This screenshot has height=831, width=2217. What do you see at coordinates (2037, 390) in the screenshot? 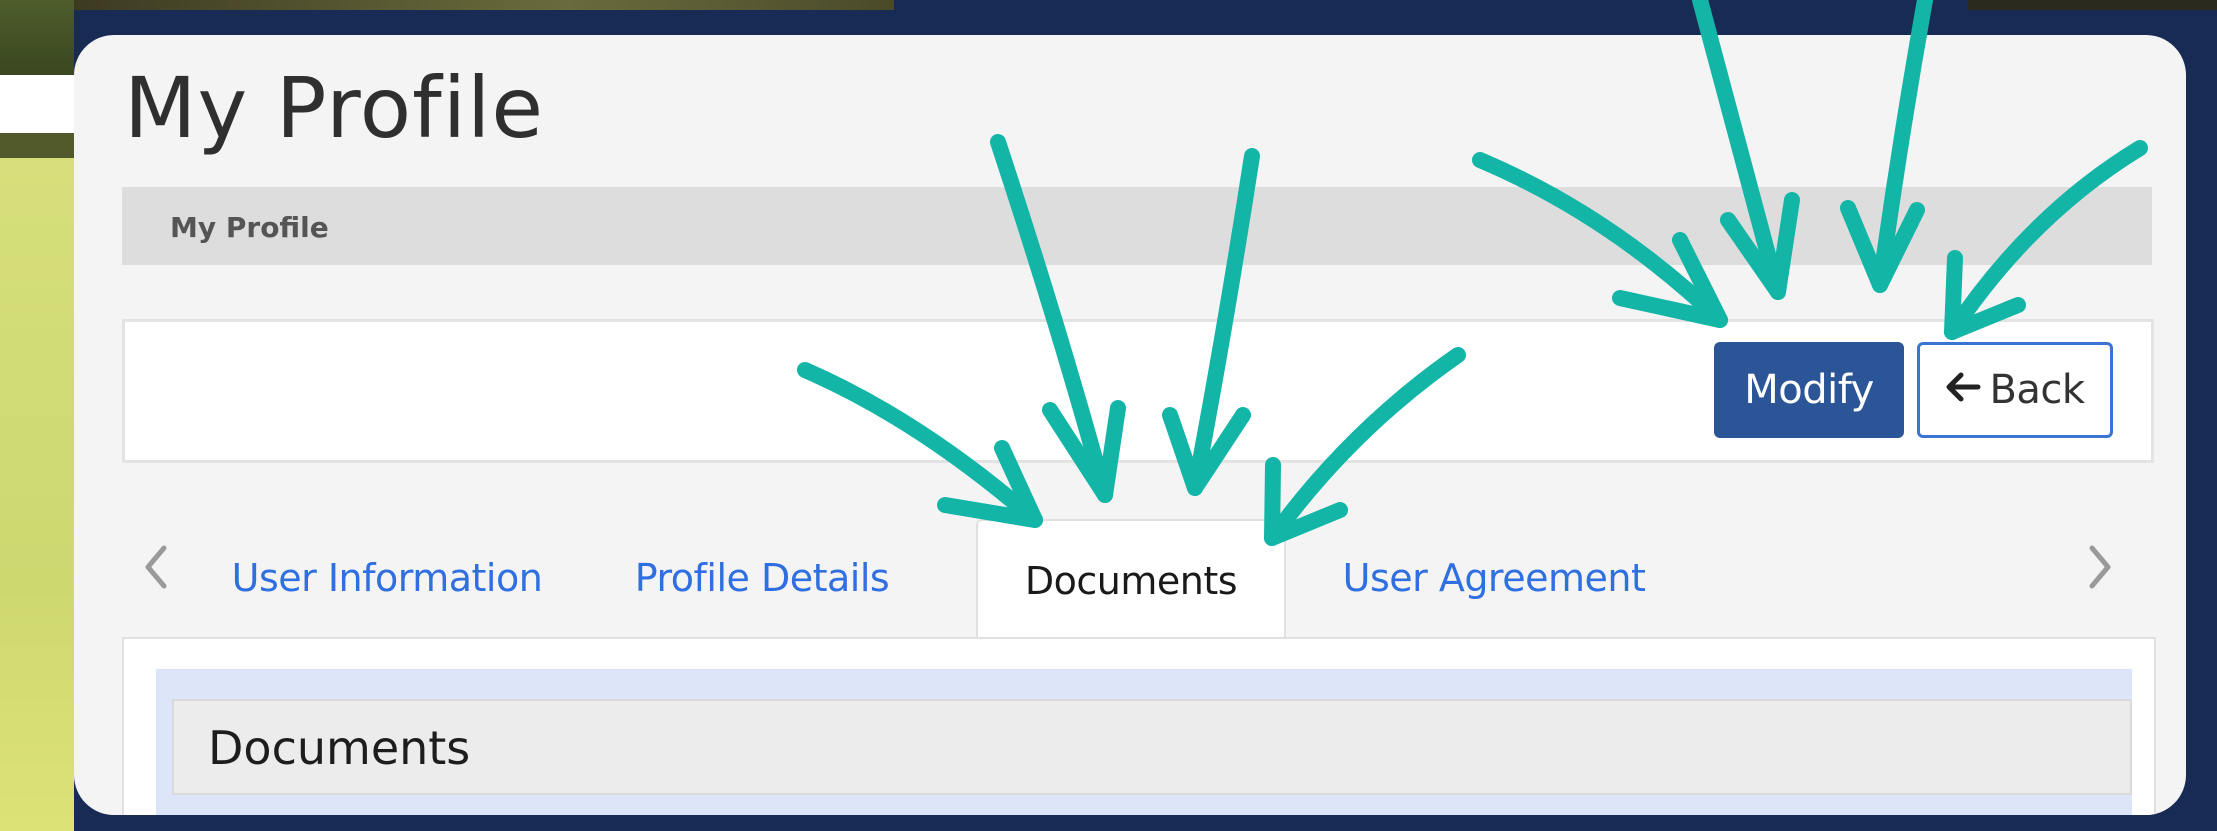
I see `back-button-label: Back` at bounding box center [2037, 390].